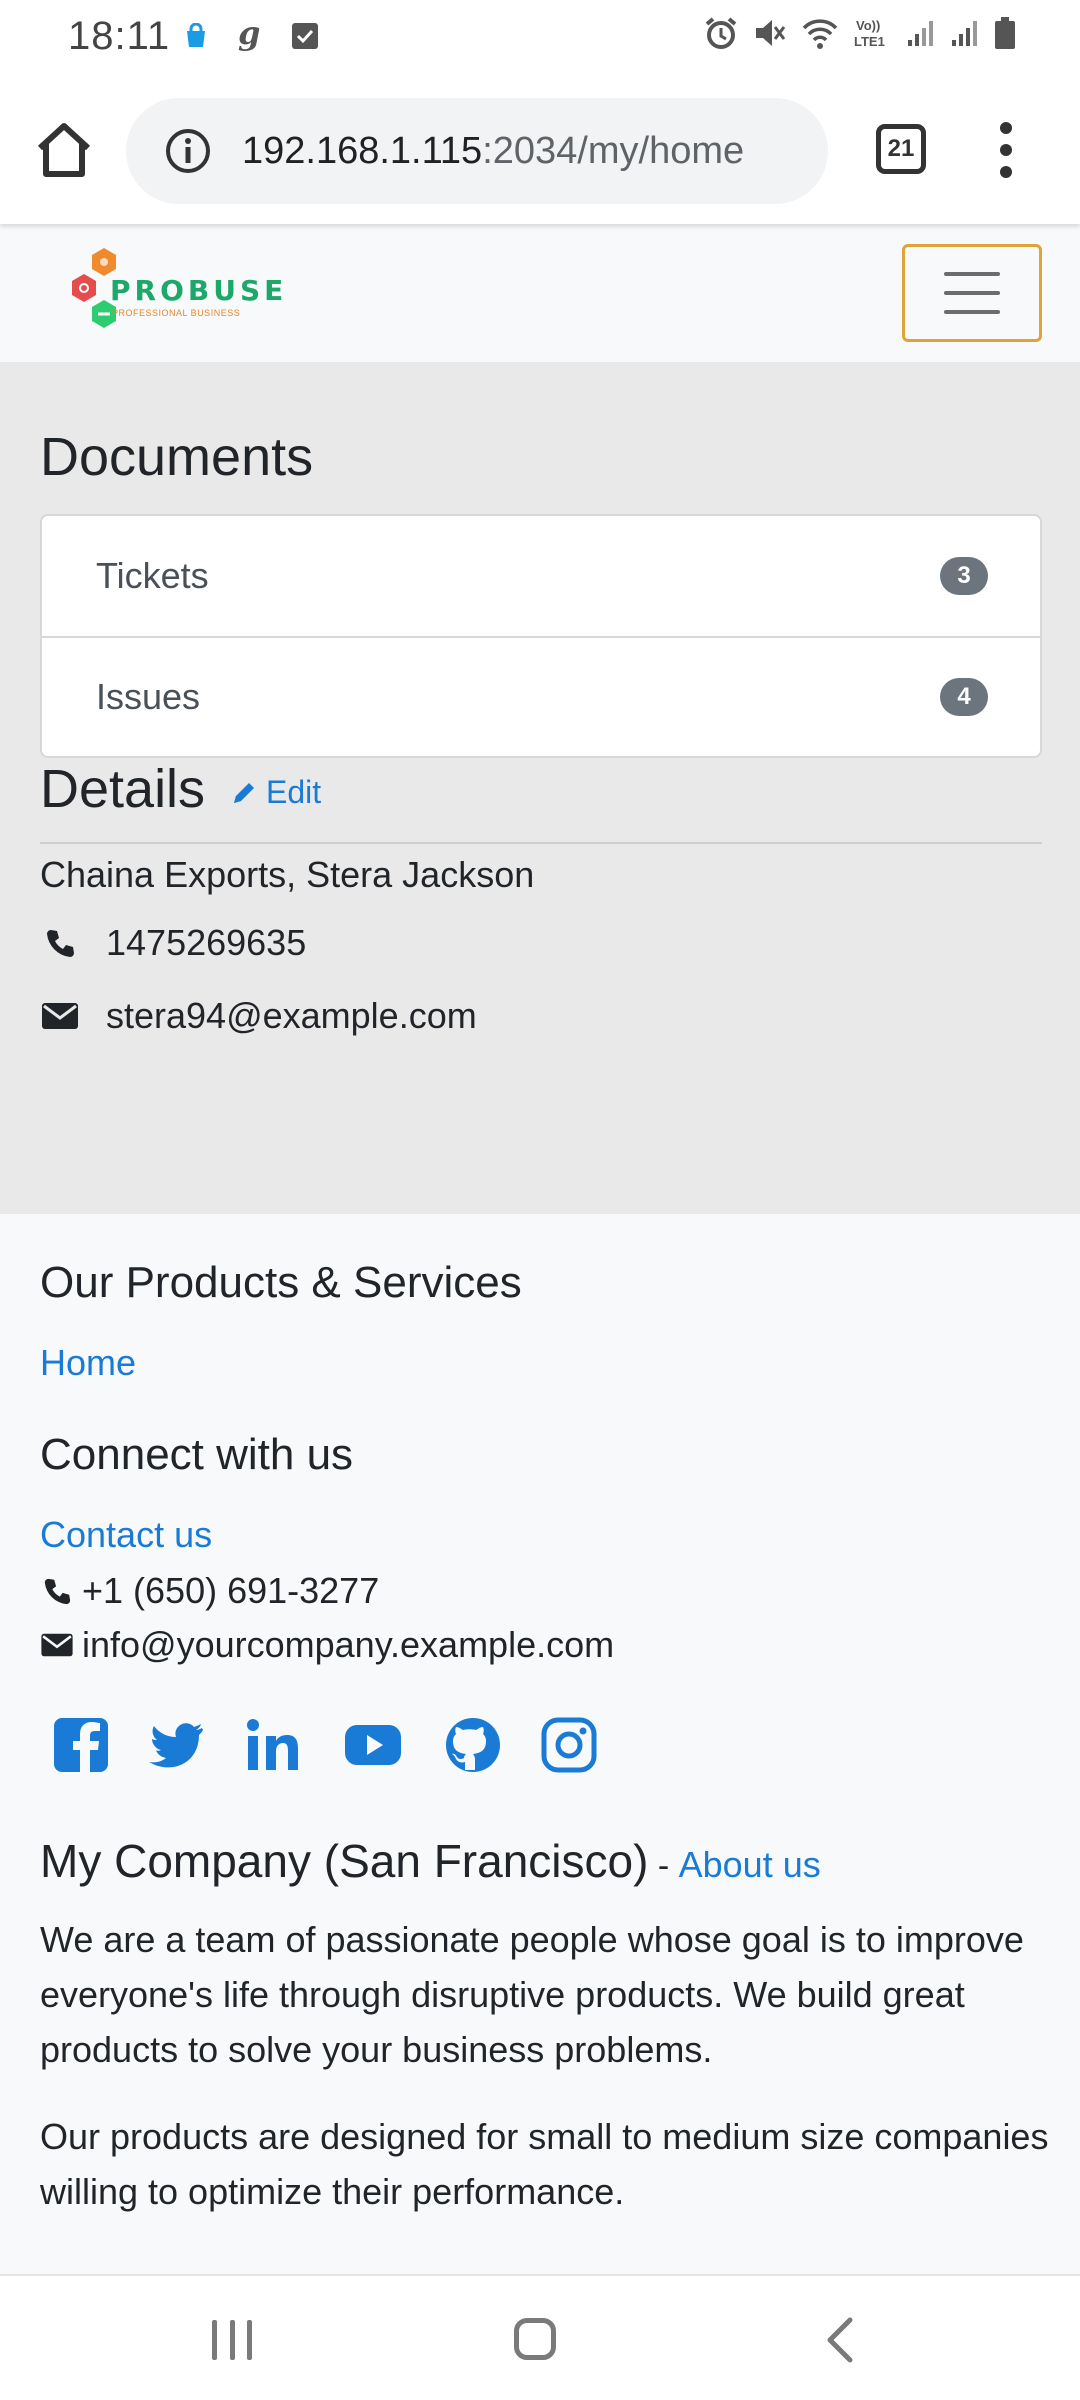 This screenshot has width=1080, height=2400. Describe the element at coordinates (206, 942) in the screenshot. I see `details-phone: 1475269635` at that location.